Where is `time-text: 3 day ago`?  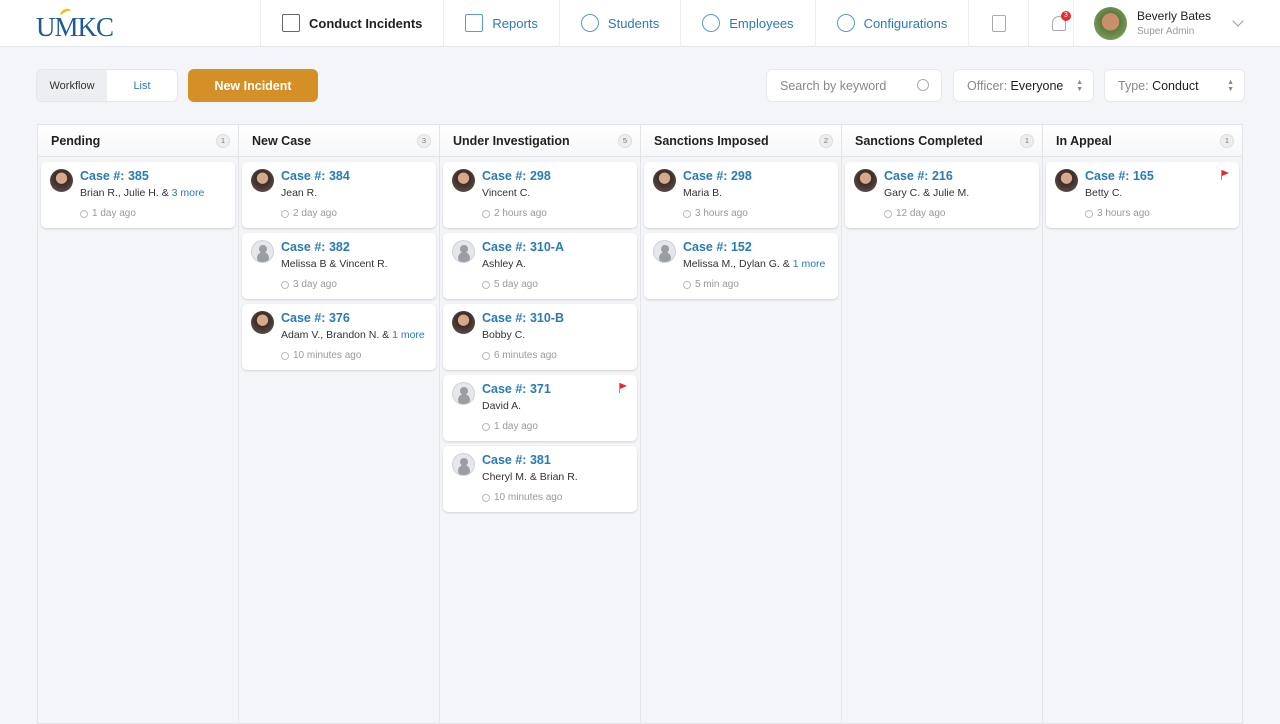 time-text: 3 day ago is located at coordinates (315, 284).